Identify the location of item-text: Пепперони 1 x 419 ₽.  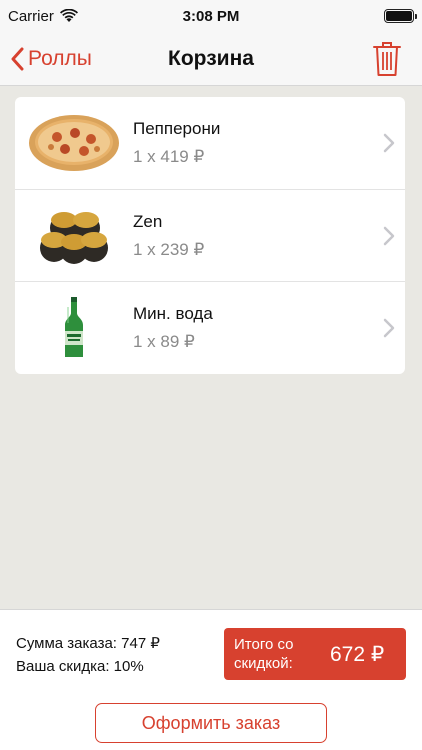
(269, 143).